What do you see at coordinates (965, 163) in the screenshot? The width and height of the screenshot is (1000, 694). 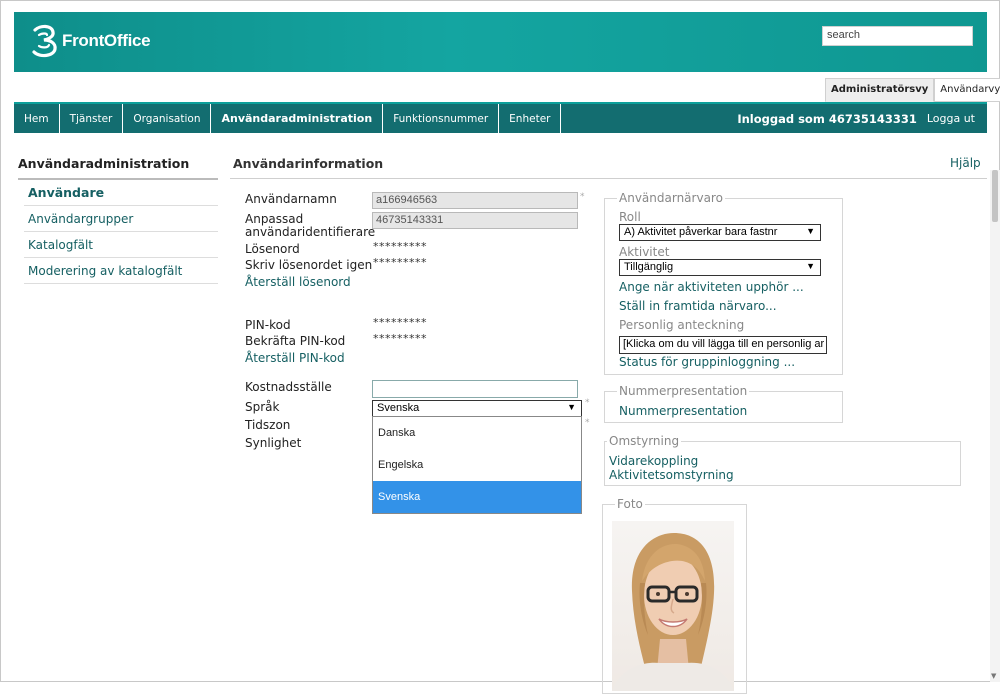 I see `help-link: Hjälp` at bounding box center [965, 163].